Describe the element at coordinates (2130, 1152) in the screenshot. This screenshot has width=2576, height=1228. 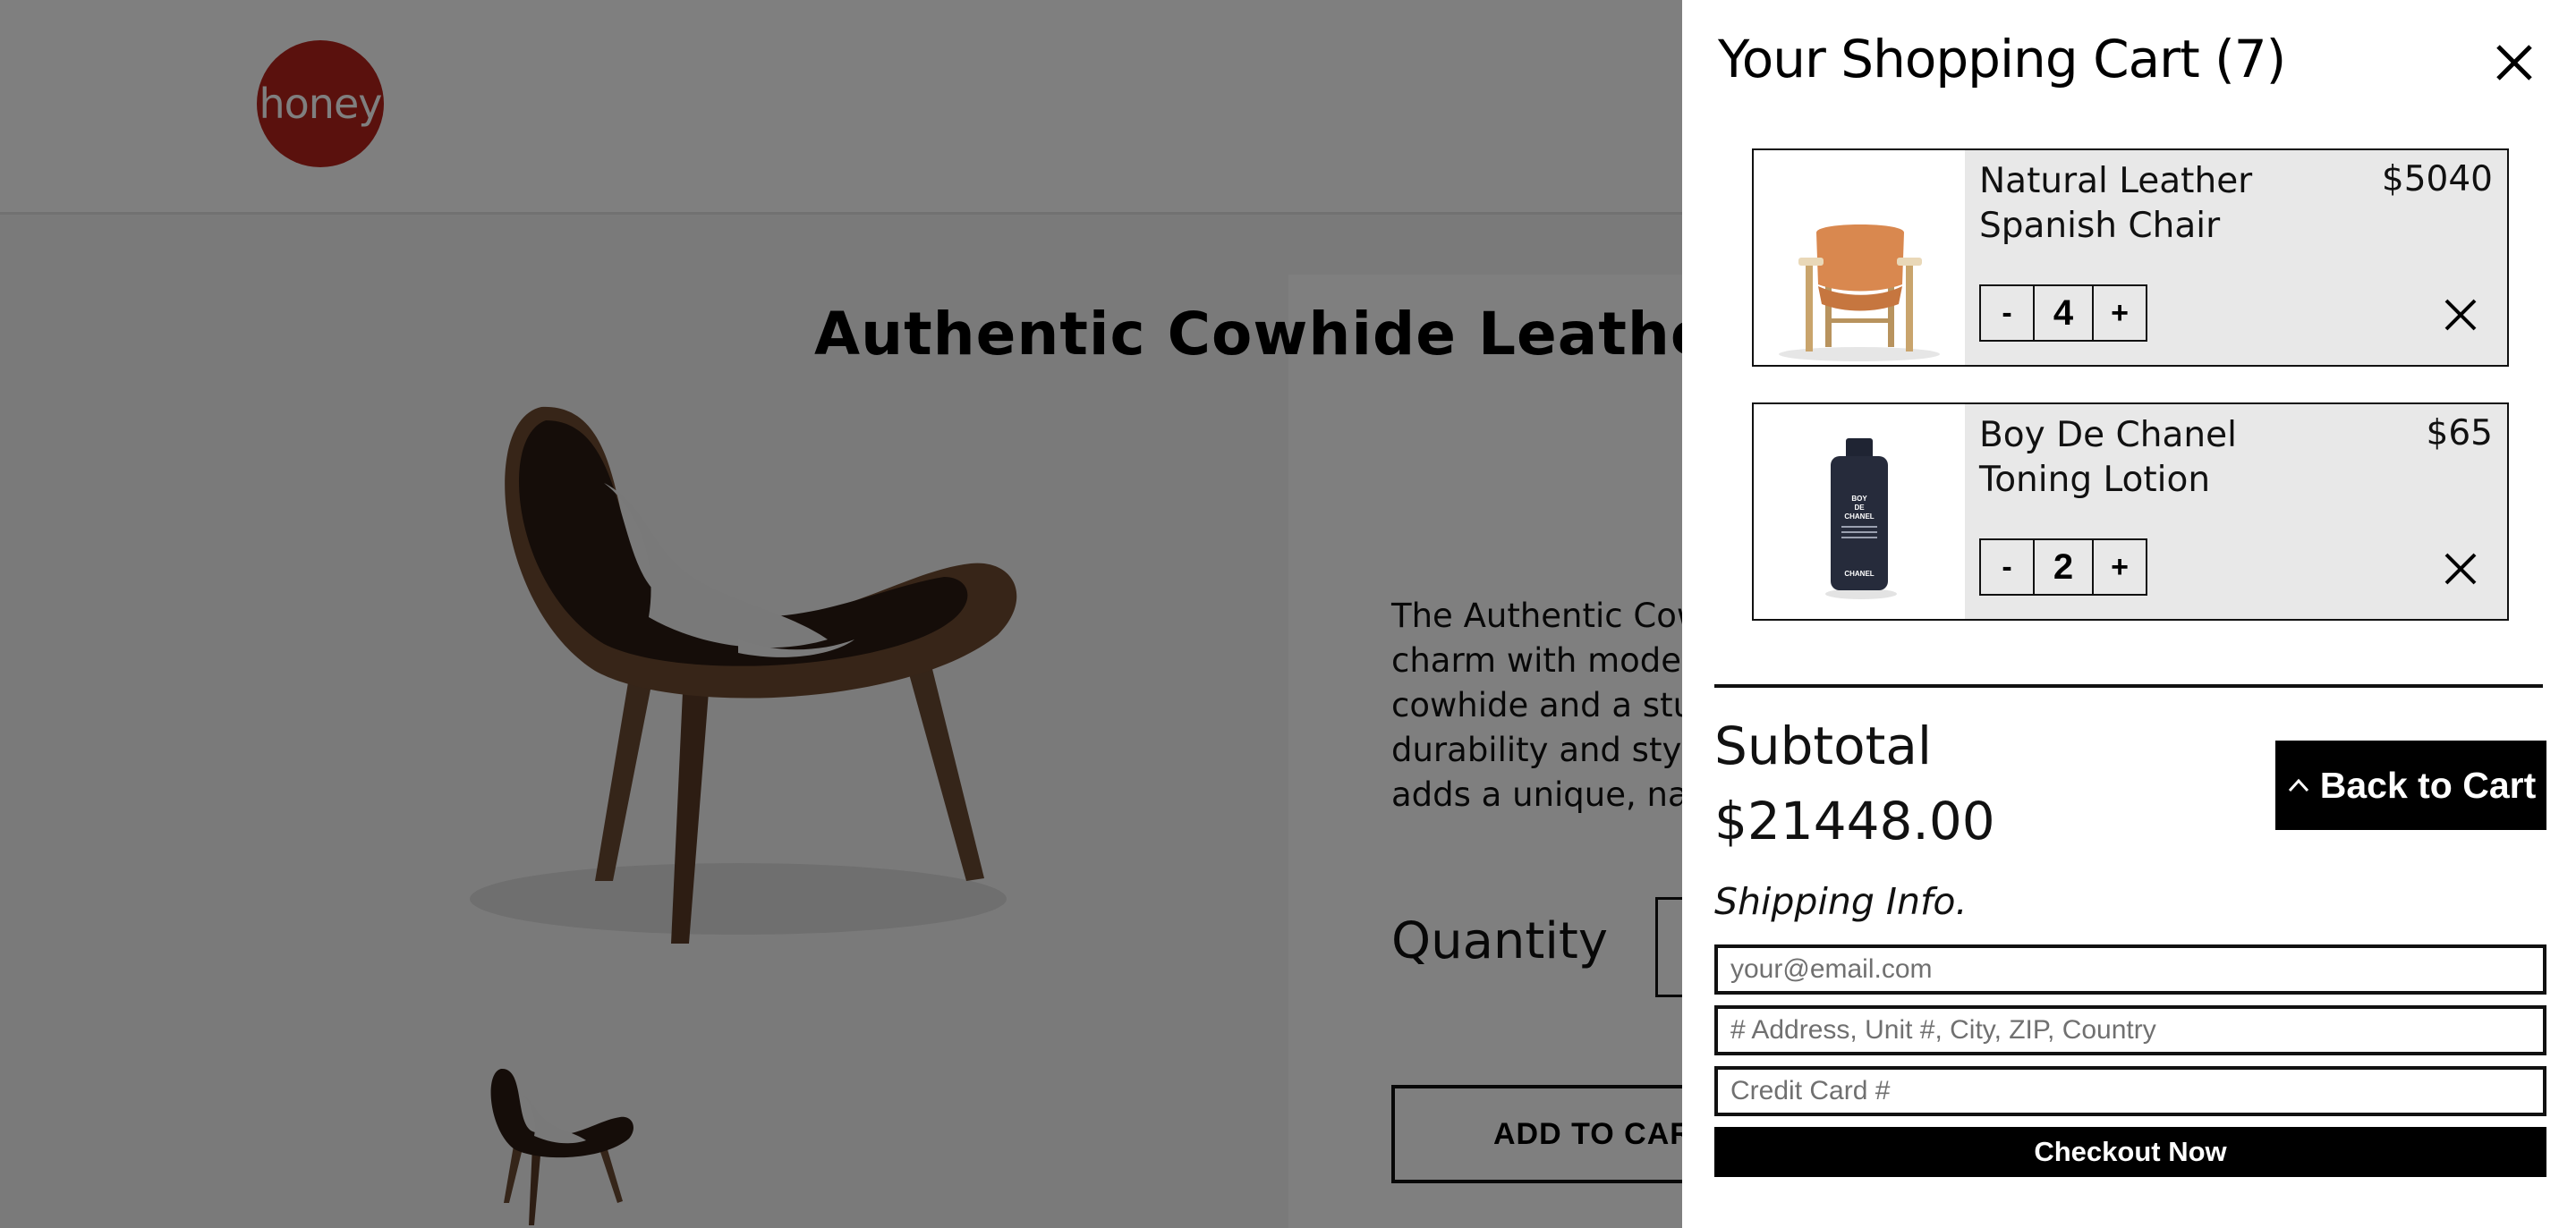
I see `checkout-button: Checkout Now` at that location.